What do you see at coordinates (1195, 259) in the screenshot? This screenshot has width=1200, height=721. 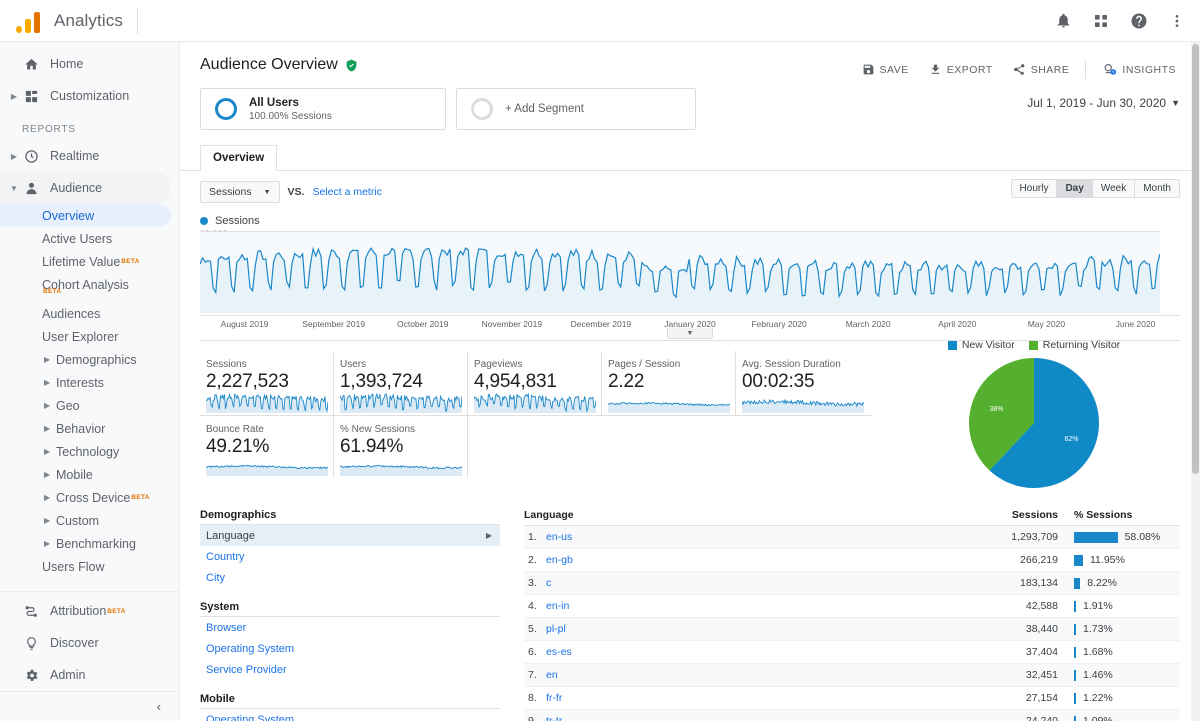 I see `scrollbar-thumb` at bounding box center [1195, 259].